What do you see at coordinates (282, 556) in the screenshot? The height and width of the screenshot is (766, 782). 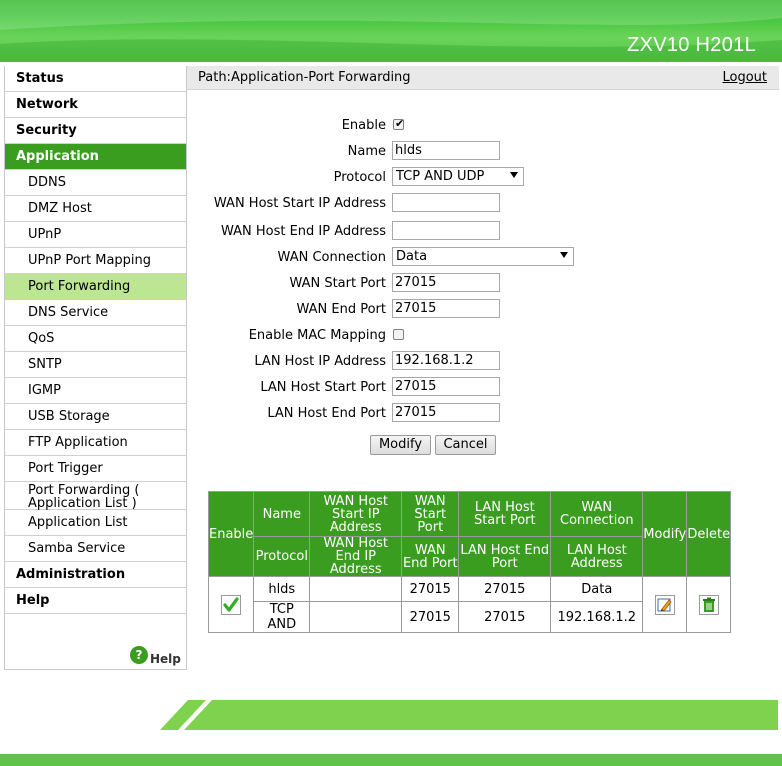 I see `col-header-protocol: Protocol` at bounding box center [282, 556].